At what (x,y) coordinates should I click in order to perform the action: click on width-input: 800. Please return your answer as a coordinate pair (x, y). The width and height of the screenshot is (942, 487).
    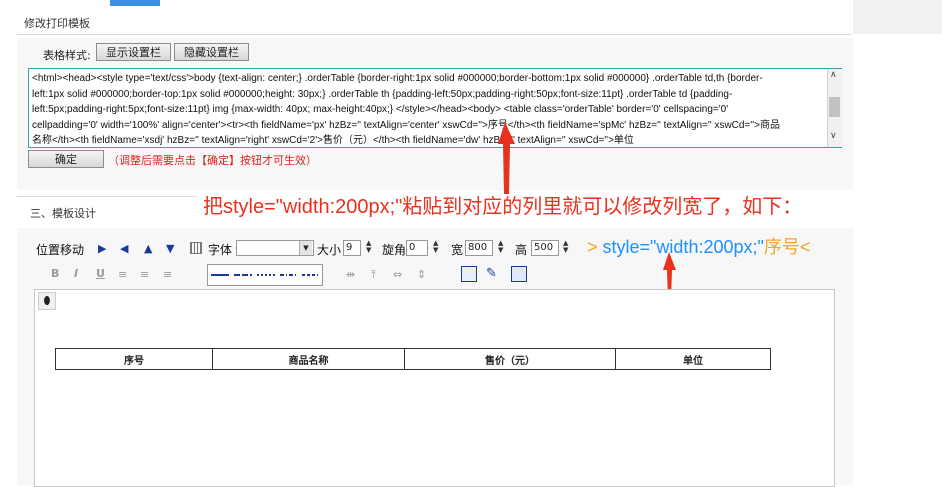
    Looking at the image, I should click on (479, 248).